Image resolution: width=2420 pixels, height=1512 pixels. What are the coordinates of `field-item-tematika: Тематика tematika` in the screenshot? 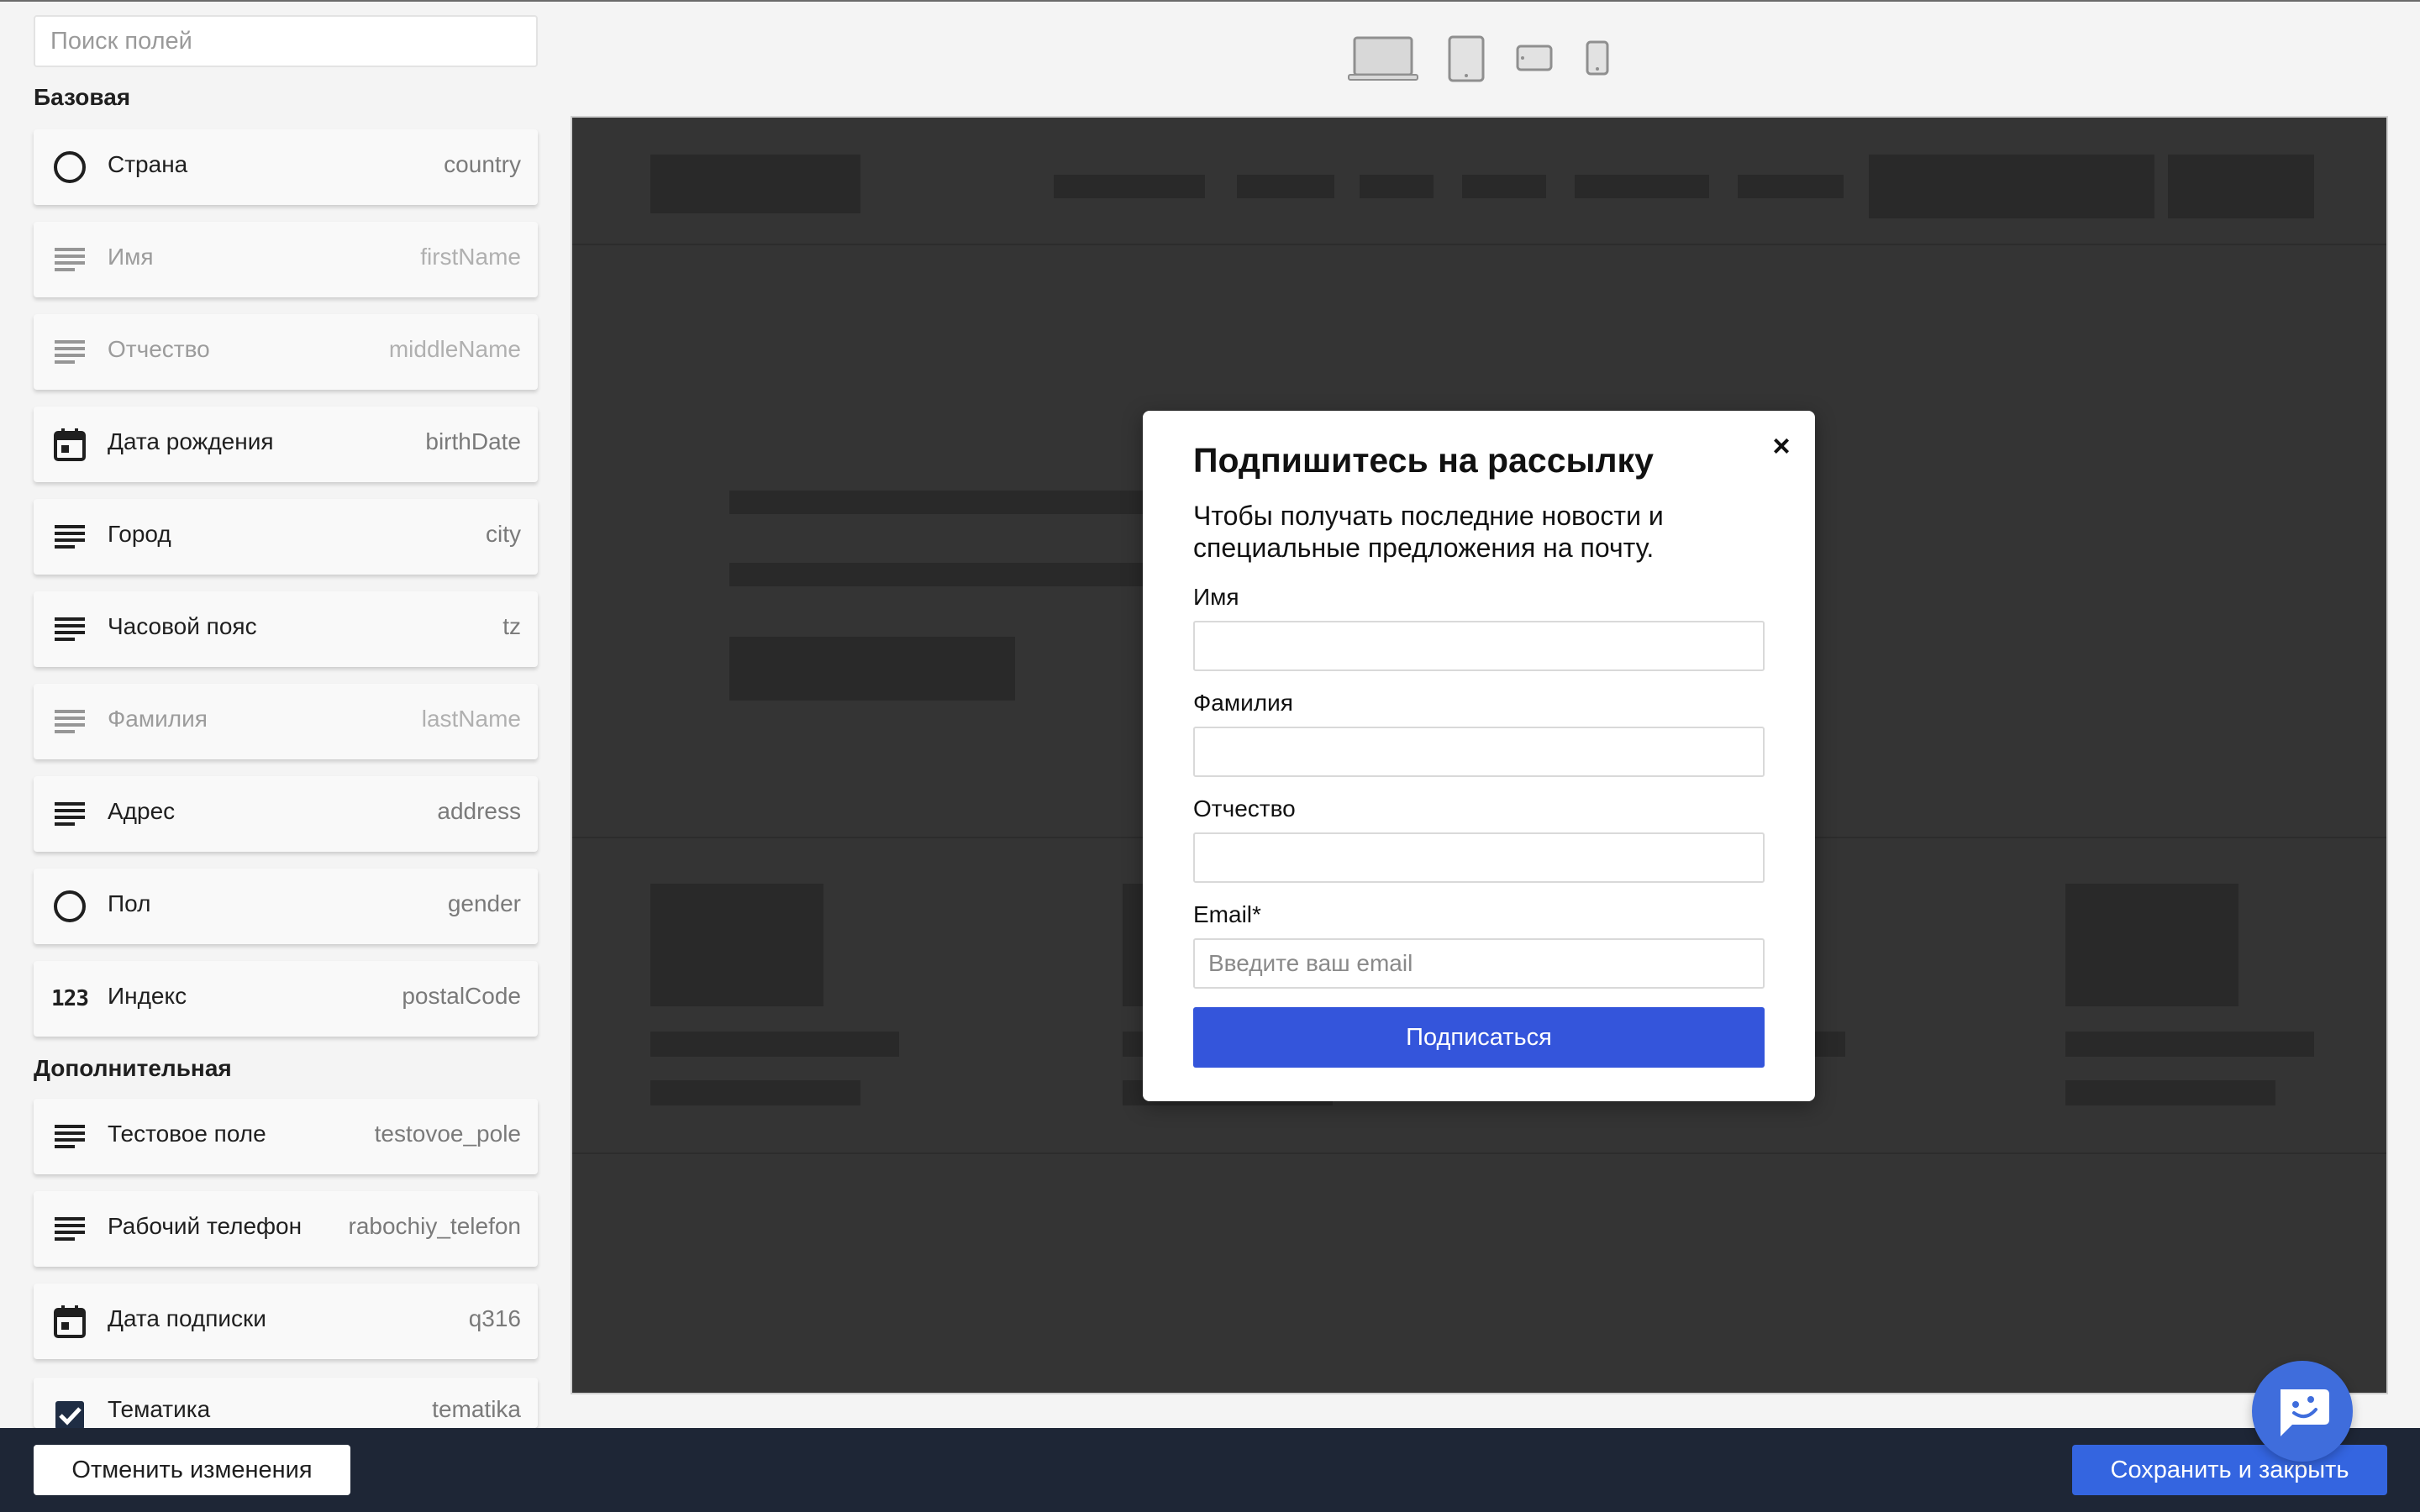 It's located at (286, 1404).